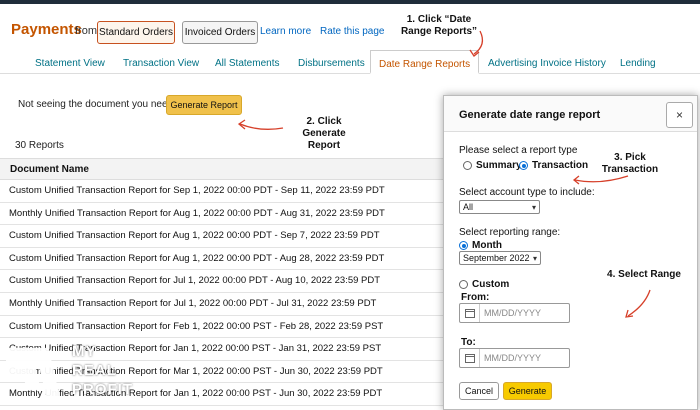 Image resolution: width=700 pixels, height=410 pixels. I want to click on from-date-label: From:, so click(475, 297).